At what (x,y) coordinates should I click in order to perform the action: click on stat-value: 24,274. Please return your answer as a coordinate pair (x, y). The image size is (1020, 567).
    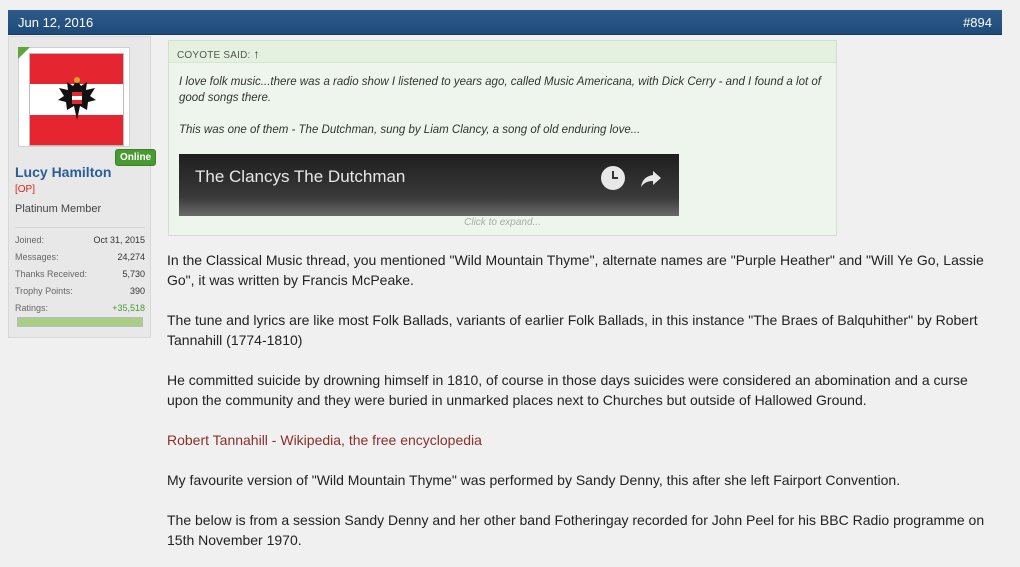
    Looking at the image, I should click on (131, 257).